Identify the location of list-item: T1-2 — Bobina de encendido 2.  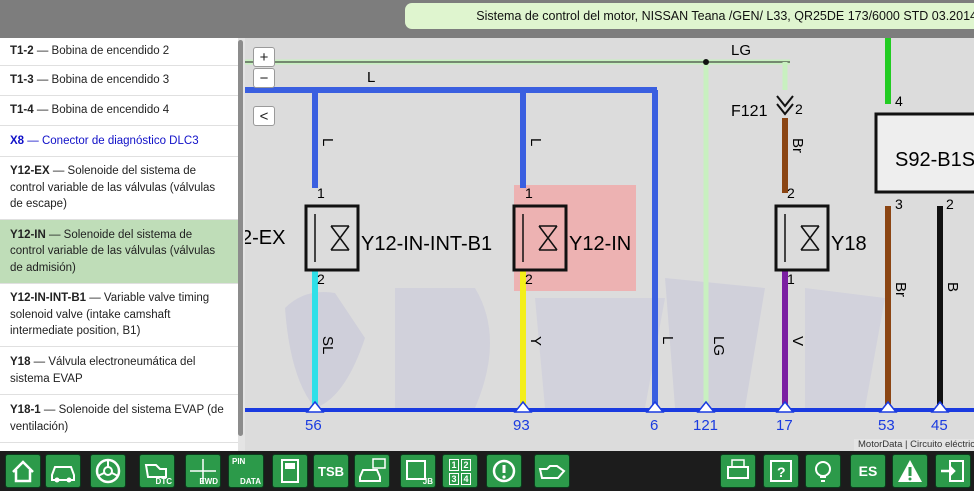
(119, 52).